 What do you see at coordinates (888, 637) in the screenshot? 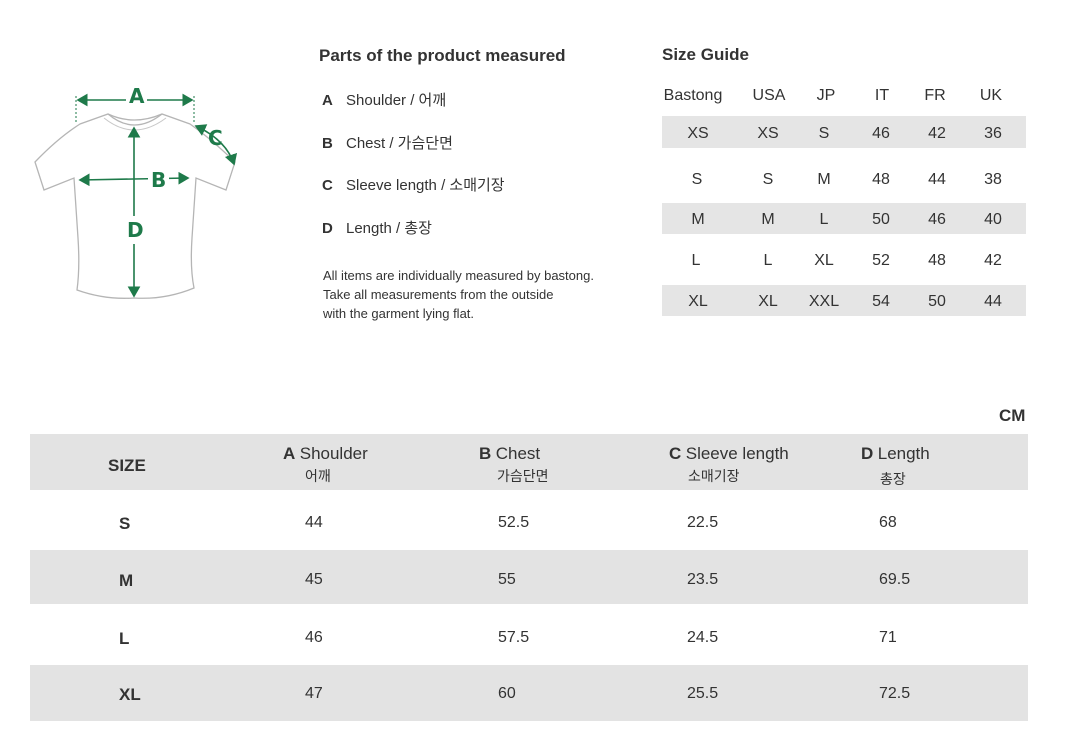
I see `table-cell: 71` at bounding box center [888, 637].